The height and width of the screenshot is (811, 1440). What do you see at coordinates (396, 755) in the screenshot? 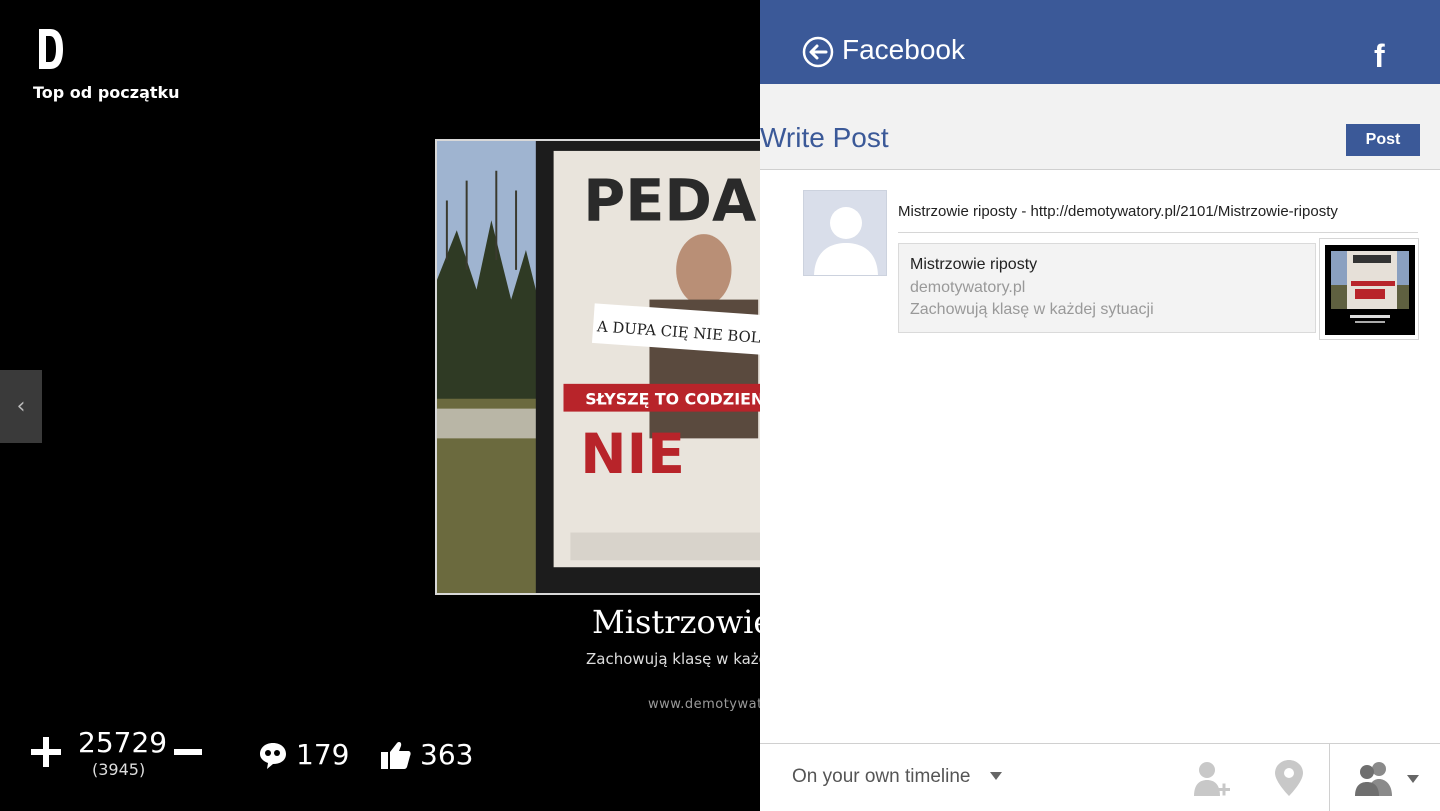
I see `thumbs-up-icon` at bounding box center [396, 755].